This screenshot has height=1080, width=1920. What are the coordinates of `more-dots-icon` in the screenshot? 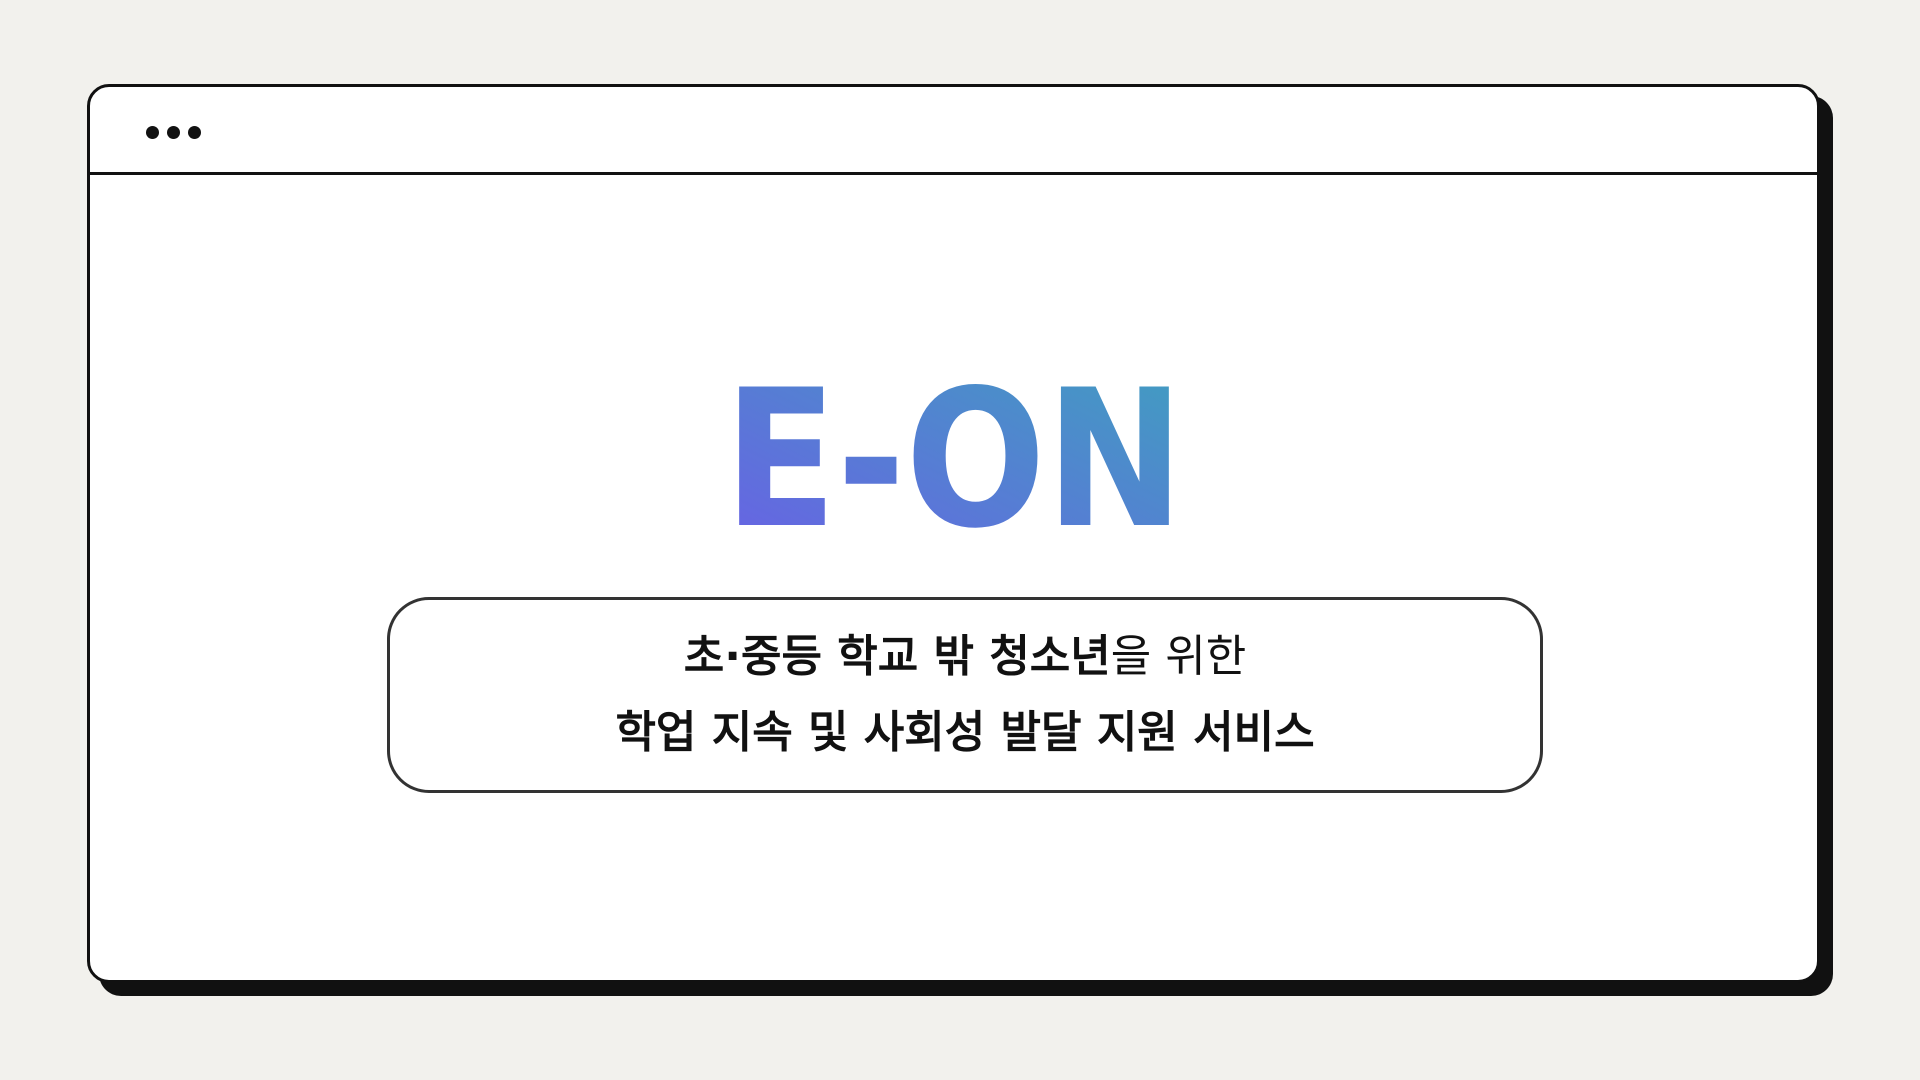 It's located at (173, 132).